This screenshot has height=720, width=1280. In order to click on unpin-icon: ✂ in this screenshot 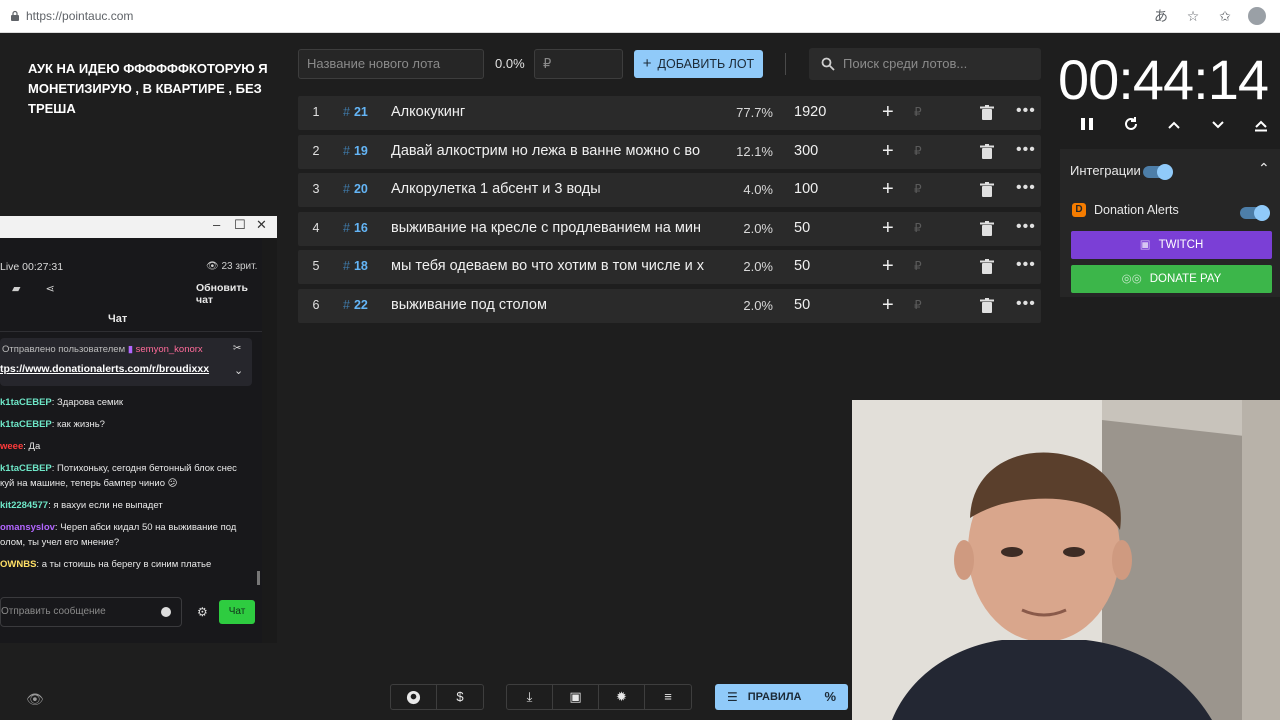, I will do `click(237, 348)`.